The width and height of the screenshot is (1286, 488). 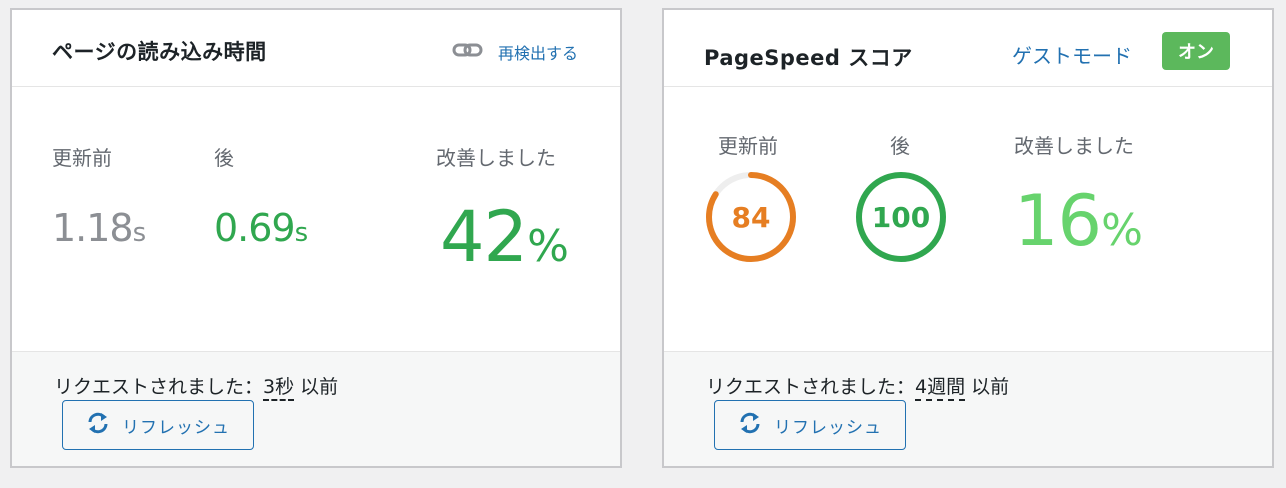 I want to click on improved-number: 42, so click(x=484, y=237).